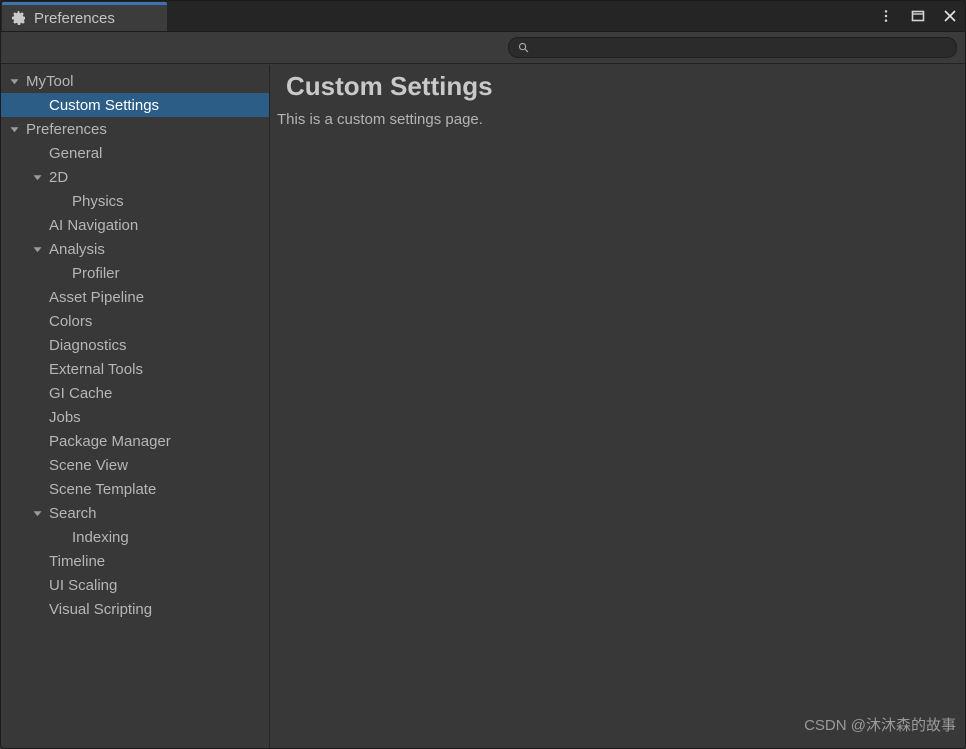  What do you see at coordinates (523, 47) in the screenshot?
I see `search-icon` at bounding box center [523, 47].